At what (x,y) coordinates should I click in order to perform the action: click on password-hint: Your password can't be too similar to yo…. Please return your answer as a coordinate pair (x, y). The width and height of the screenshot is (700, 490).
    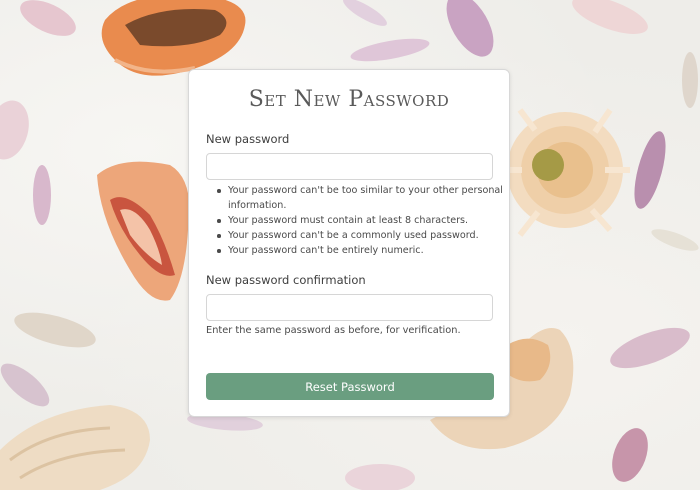
    Looking at the image, I should click on (367, 198).